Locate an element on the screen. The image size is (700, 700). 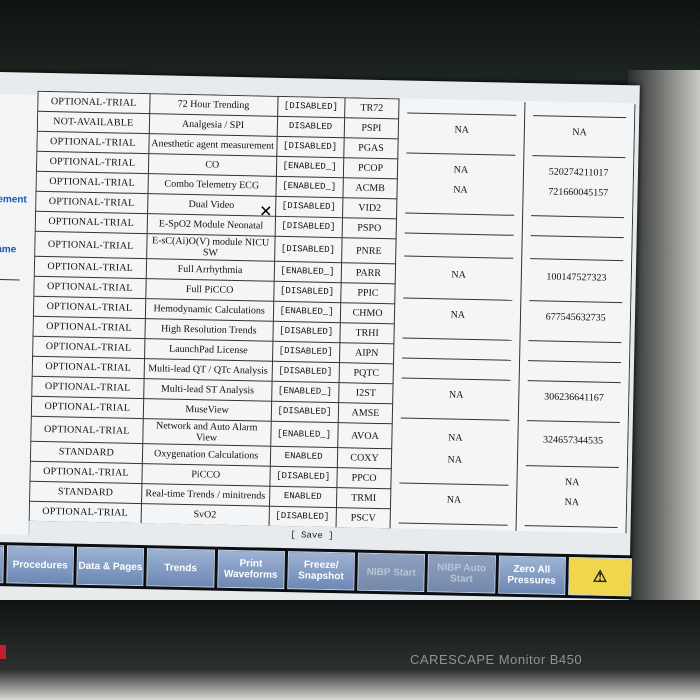
cell-code: PNRE is located at coordinates (369, 250).